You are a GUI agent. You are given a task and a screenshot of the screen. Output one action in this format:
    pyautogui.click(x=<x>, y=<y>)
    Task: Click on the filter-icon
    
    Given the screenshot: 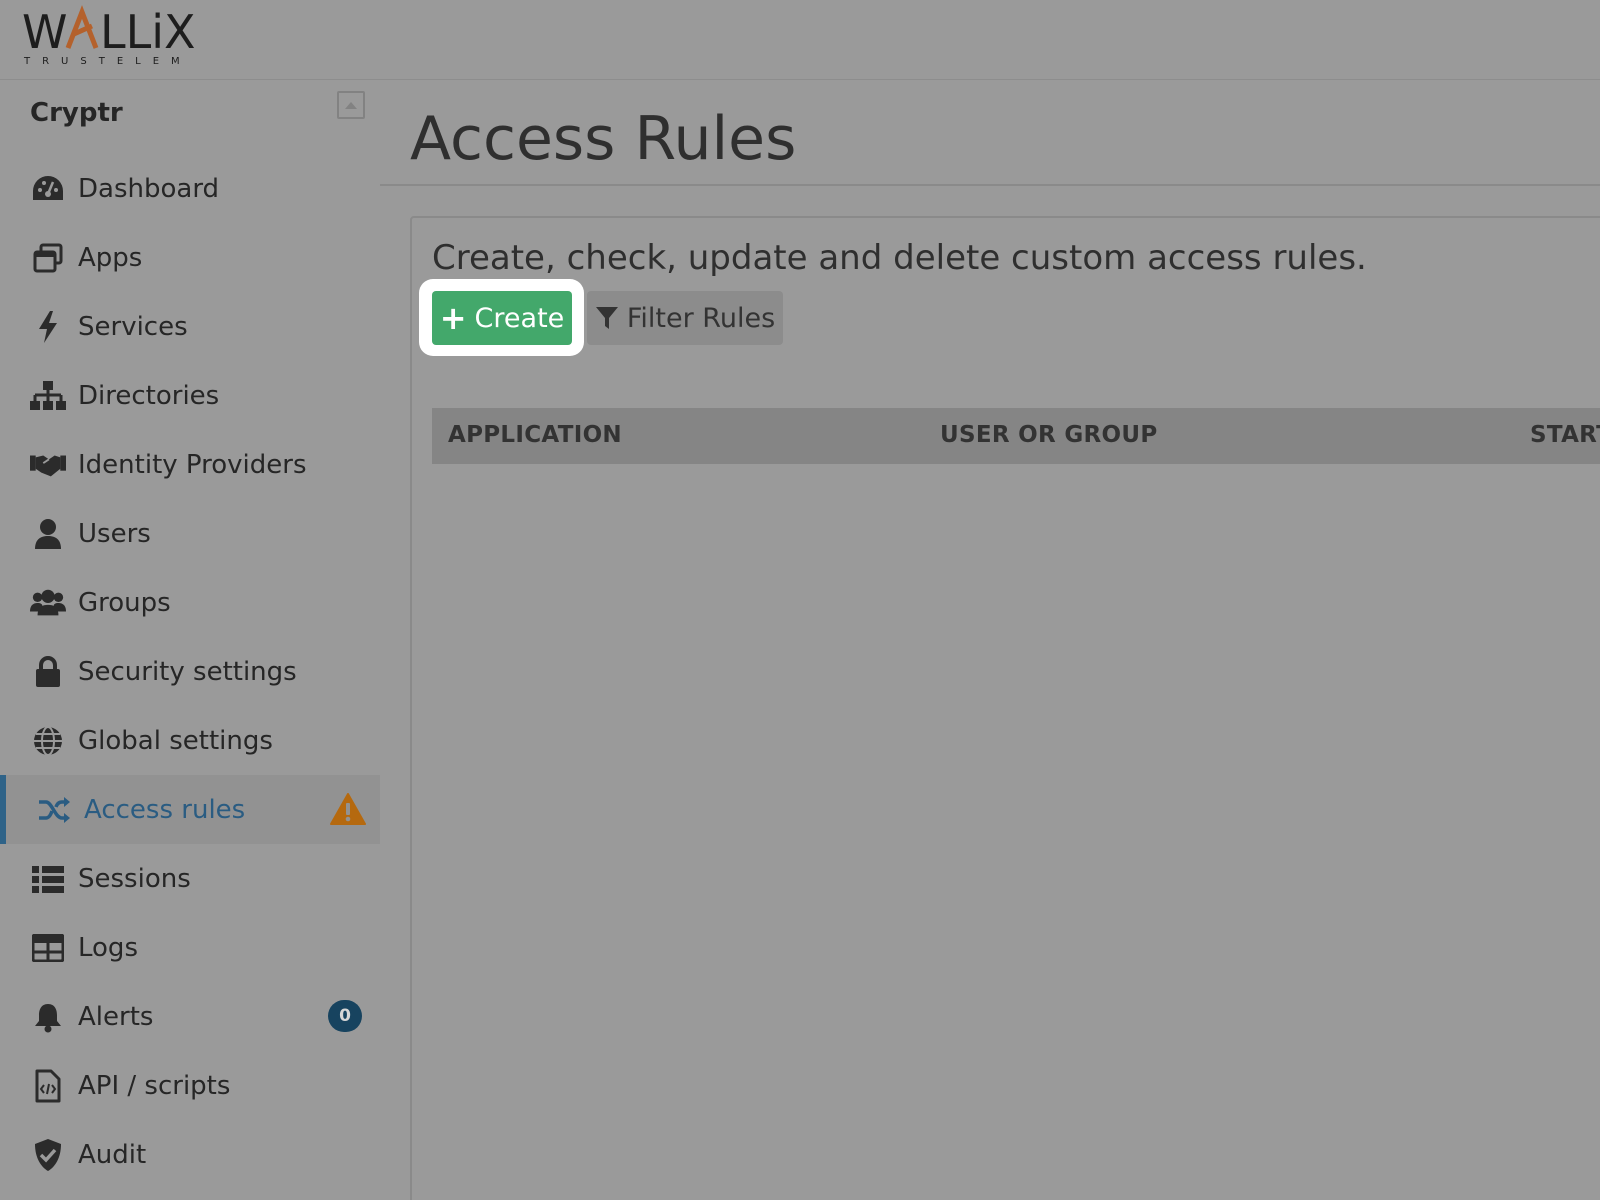 What is the action you would take?
    pyautogui.click(x=606, y=318)
    